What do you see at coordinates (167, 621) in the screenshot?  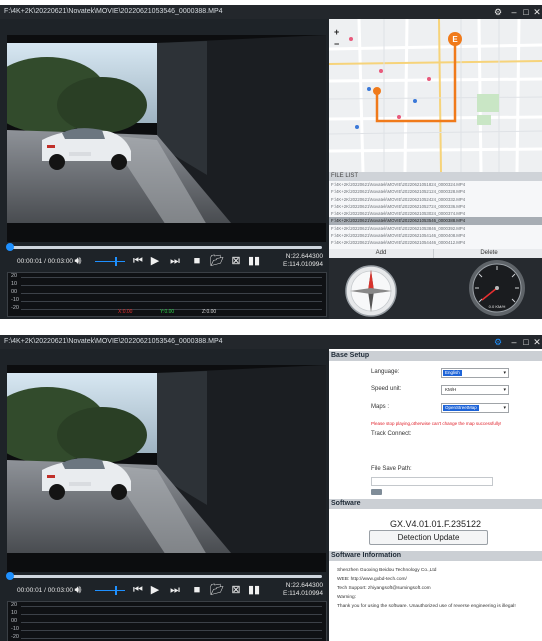 I see `gsensor-graph: 20 10 00 -10 -20` at bounding box center [167, 621].